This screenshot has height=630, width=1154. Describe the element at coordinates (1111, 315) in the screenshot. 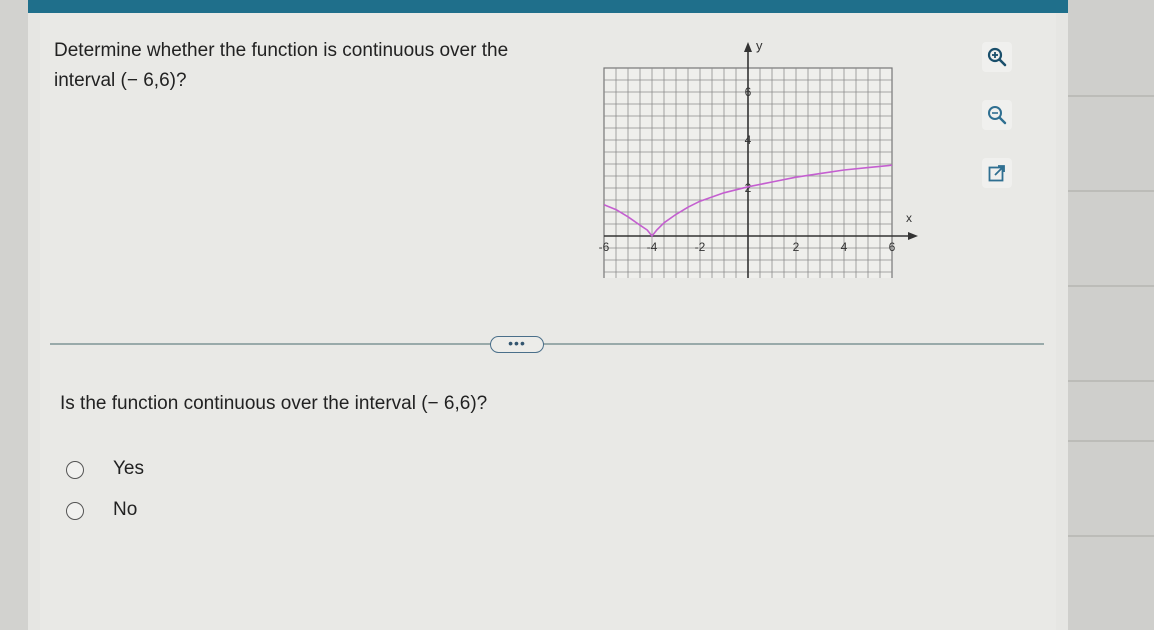

I see `right-background` at that location.